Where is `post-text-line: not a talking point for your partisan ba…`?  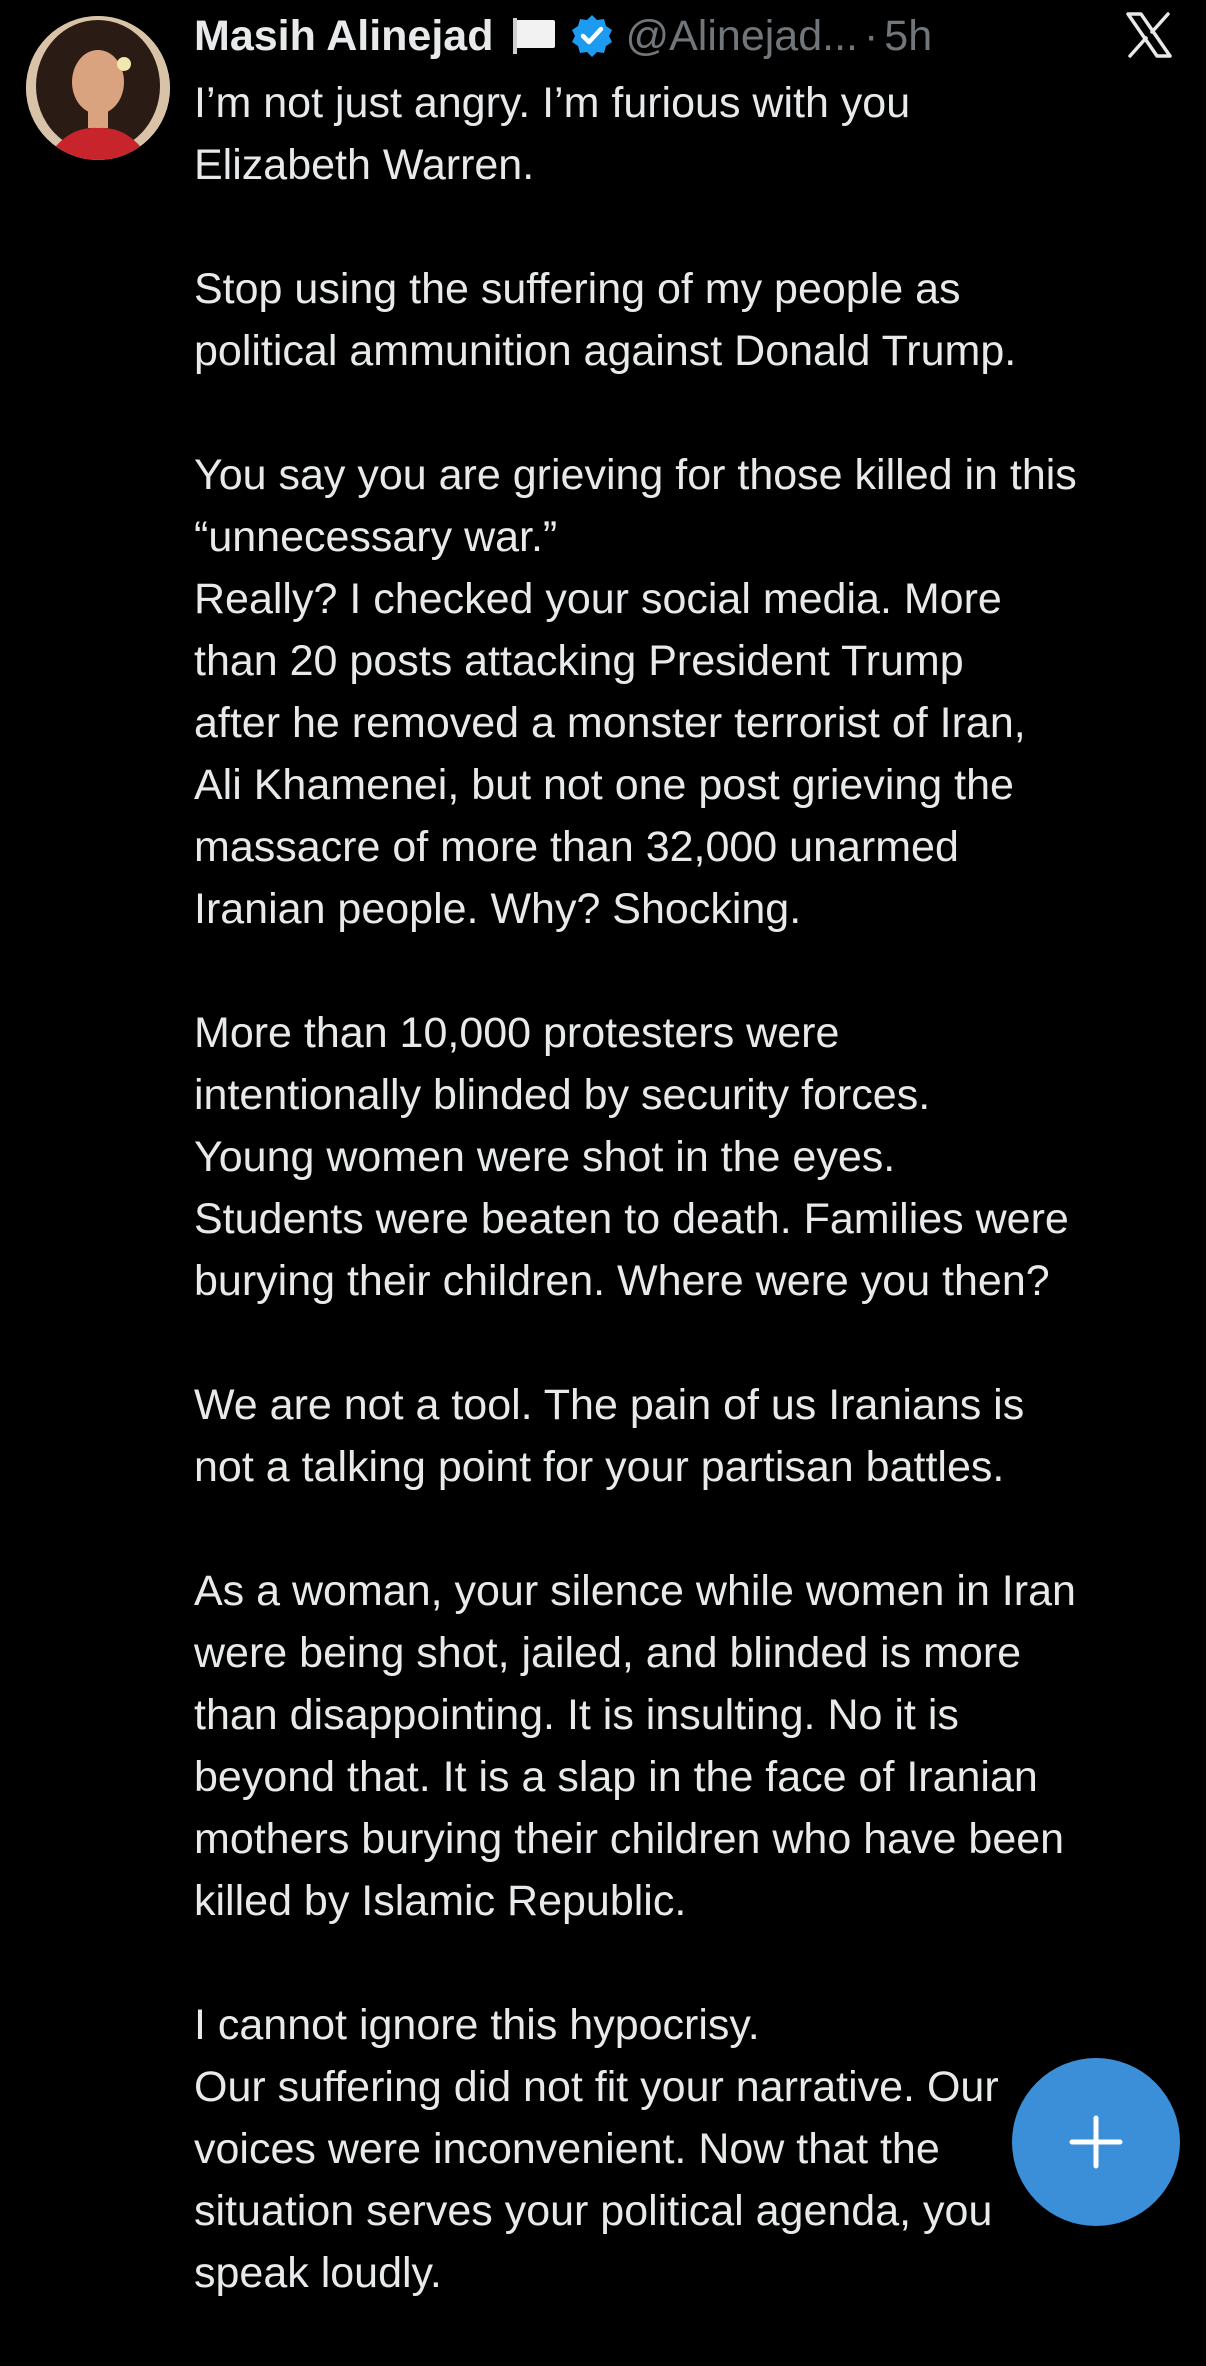 post-text-line: not a talking point for your partisan ba… is located at coordinates (599, 1467).